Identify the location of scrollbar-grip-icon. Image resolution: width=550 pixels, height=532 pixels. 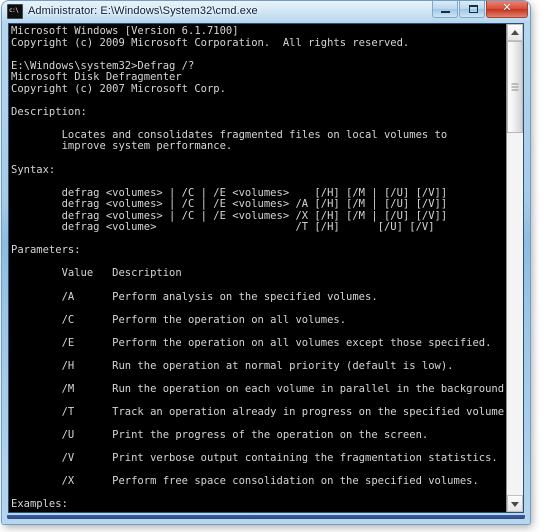
(515, 87).